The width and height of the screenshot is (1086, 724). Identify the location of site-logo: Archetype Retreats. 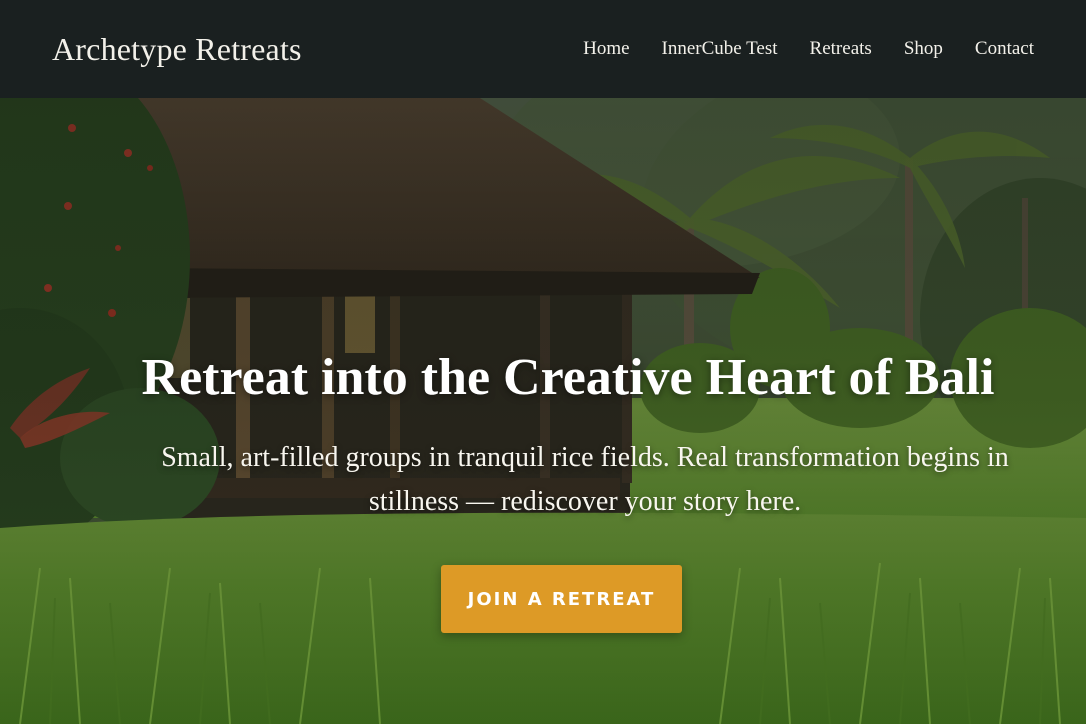
(177, 49).